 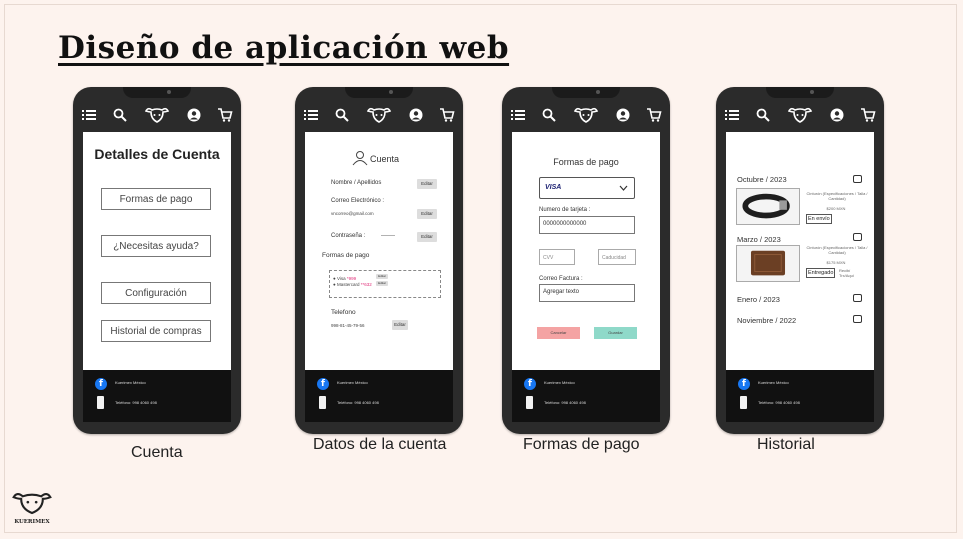 I want to click on month-label: Marzo / 2023, so click(x=759, y=239).